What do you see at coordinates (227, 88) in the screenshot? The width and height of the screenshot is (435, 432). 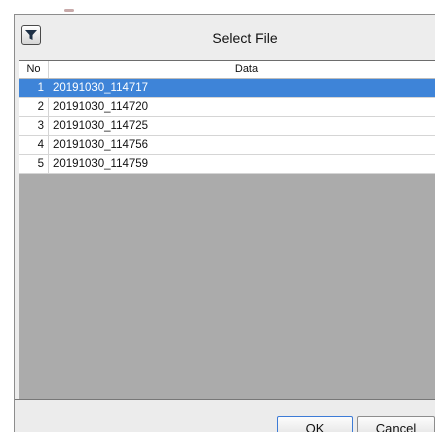 I see `table-row: 1 20191030_114717` at bounding box center [227, 88].